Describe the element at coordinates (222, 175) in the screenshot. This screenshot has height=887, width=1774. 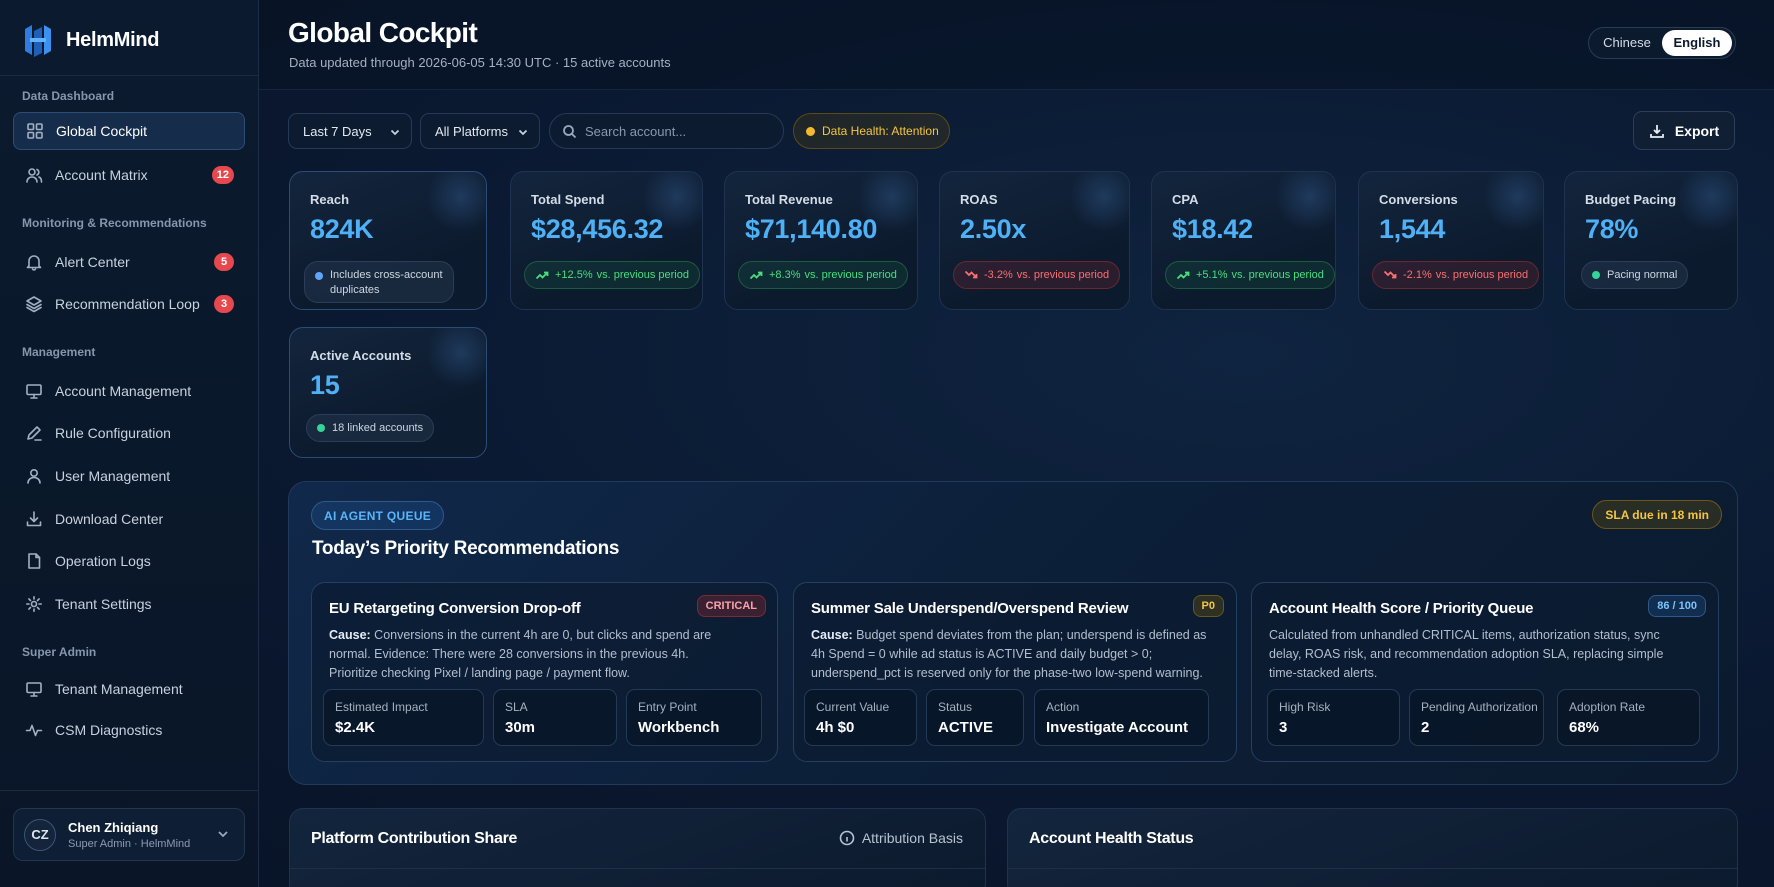
I see `count-badge: 12` at that location.